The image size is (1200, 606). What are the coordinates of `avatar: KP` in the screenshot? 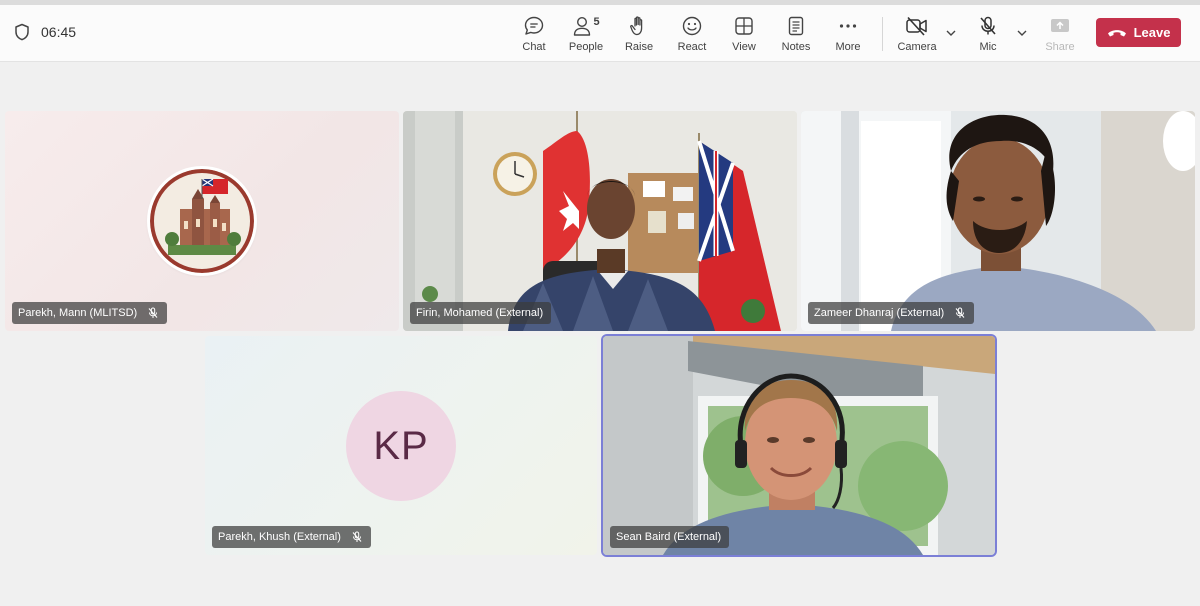 It's located at (401, 446).